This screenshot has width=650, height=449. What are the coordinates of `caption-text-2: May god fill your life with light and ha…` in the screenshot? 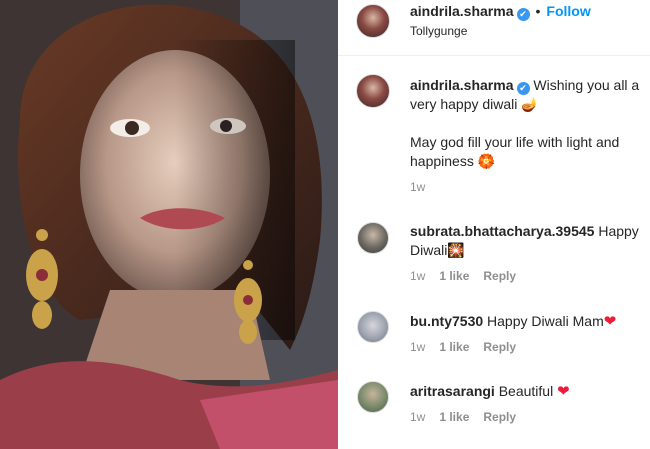 It's located at (515, 151).